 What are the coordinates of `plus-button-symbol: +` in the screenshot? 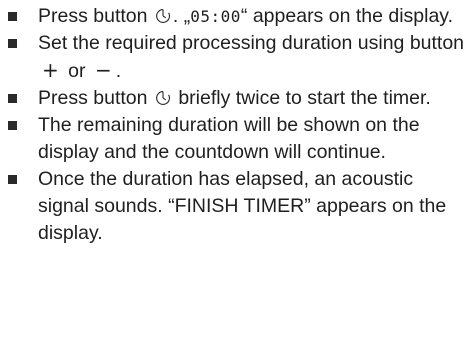 It's located at (50, 70).